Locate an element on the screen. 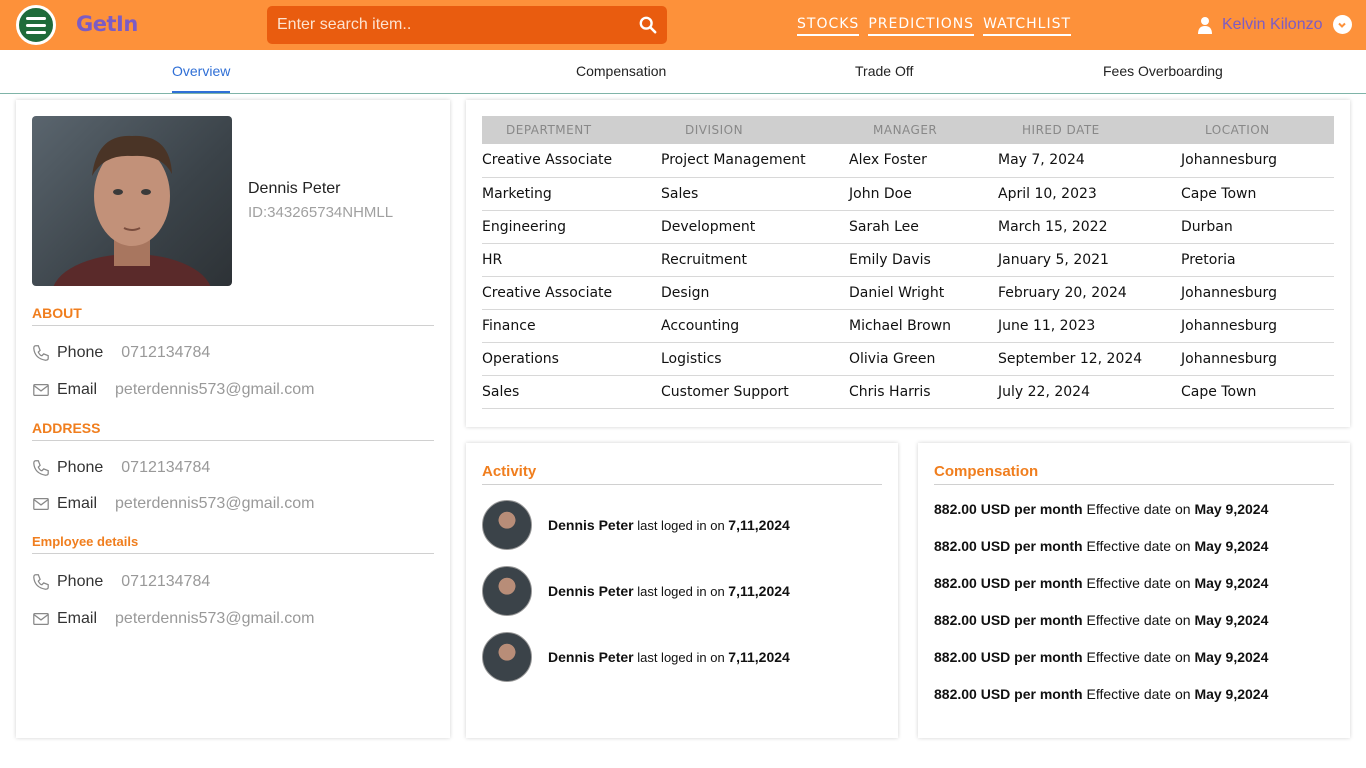  cell-division: Project Management is located at coordinates (755, 161).